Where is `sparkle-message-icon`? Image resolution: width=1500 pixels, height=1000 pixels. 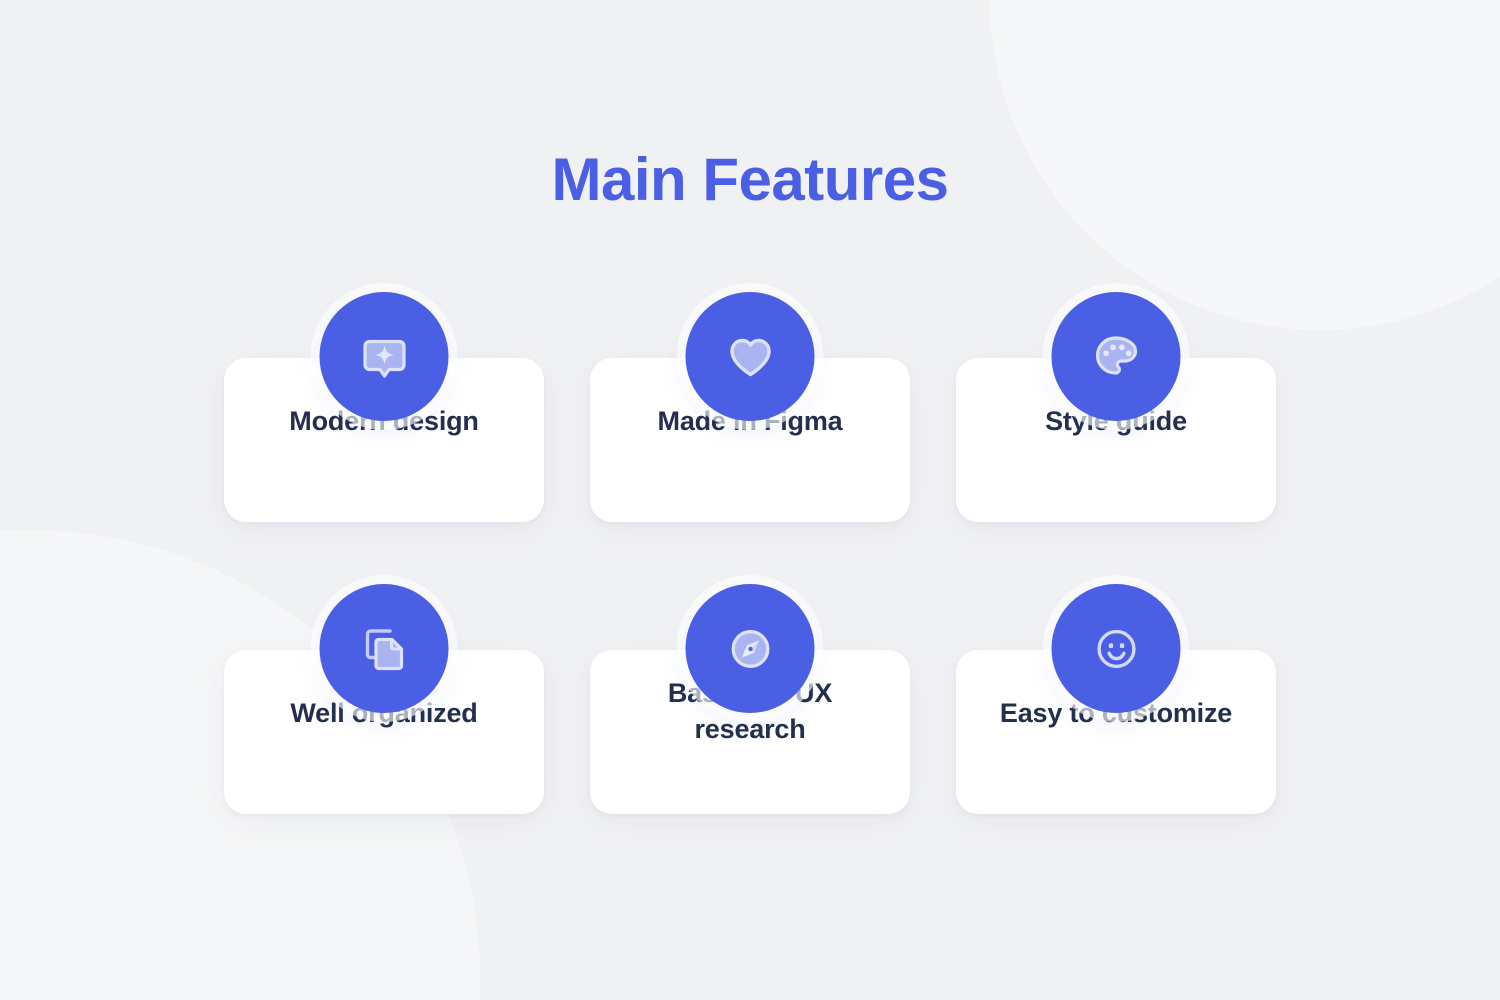 sparkle-message-icon is located at coordinates (384, 356).